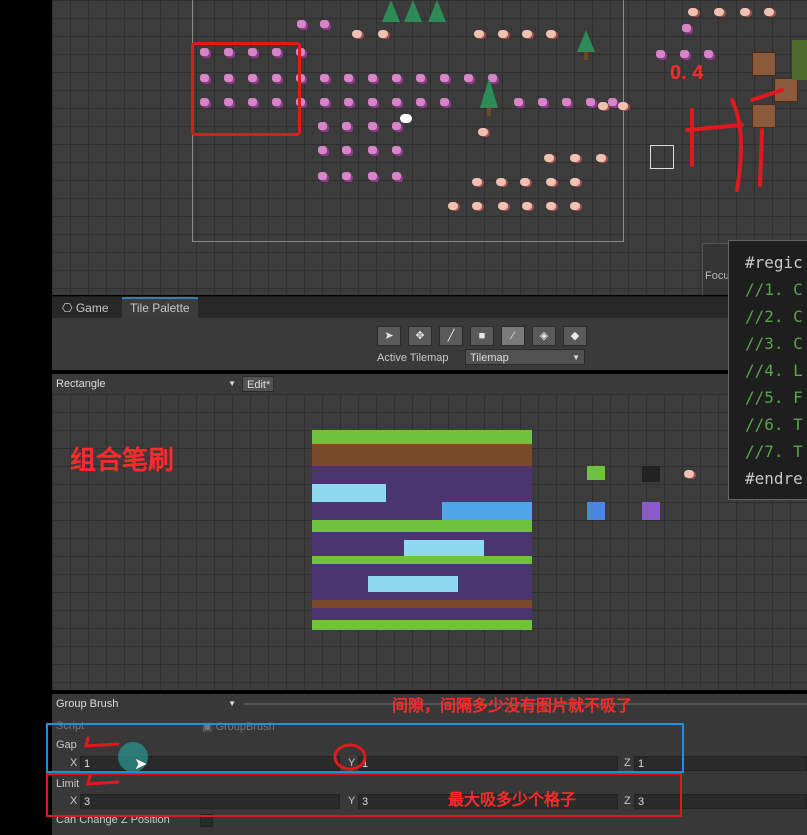 The width and height of the screenshot is (807, 835). I want to click on active-tilemap-value: Tilemap, so click(489, 358).